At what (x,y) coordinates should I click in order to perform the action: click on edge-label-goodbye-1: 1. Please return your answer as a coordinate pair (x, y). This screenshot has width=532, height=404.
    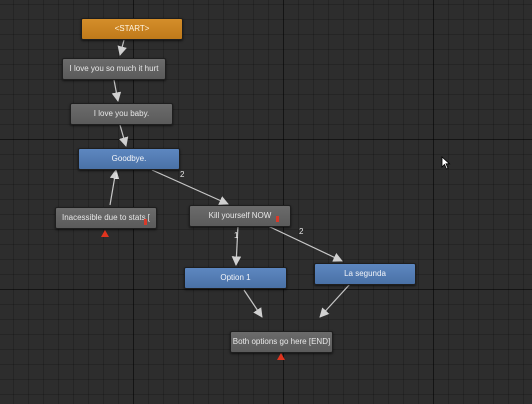
    Looking at the image, I should click on (116, 176).